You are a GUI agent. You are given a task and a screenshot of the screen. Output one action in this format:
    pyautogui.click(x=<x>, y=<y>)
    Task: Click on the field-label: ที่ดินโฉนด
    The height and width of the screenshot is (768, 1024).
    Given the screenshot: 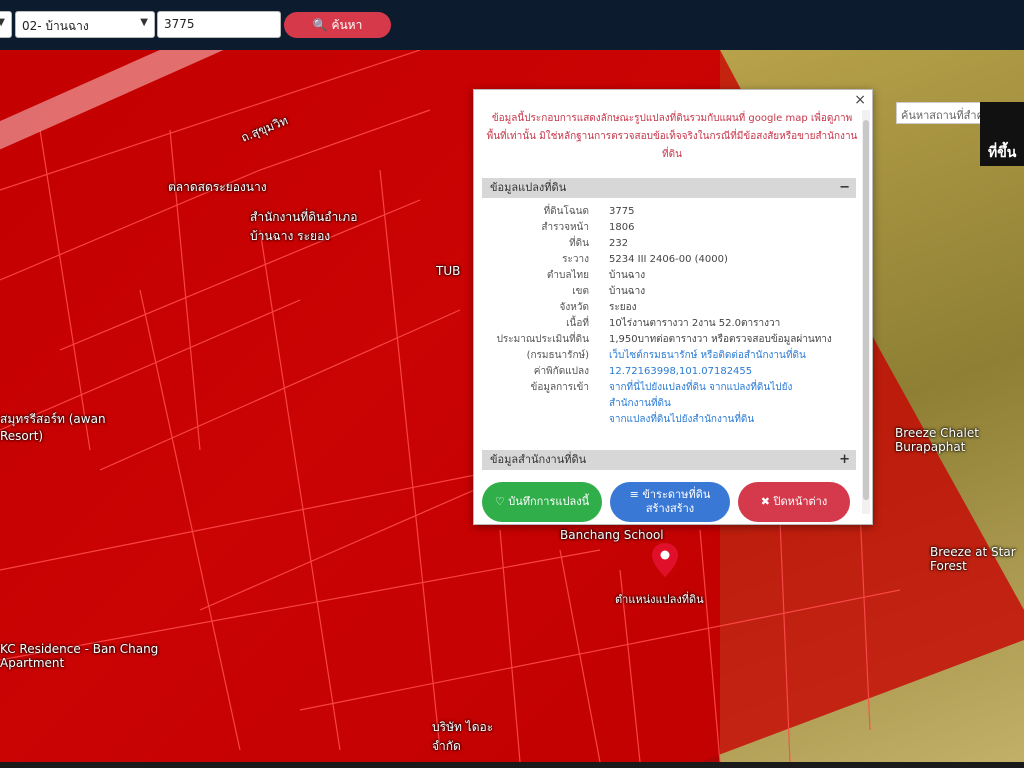 What is the action you would take?
    pyautogui.click(x=566, y=211)
    